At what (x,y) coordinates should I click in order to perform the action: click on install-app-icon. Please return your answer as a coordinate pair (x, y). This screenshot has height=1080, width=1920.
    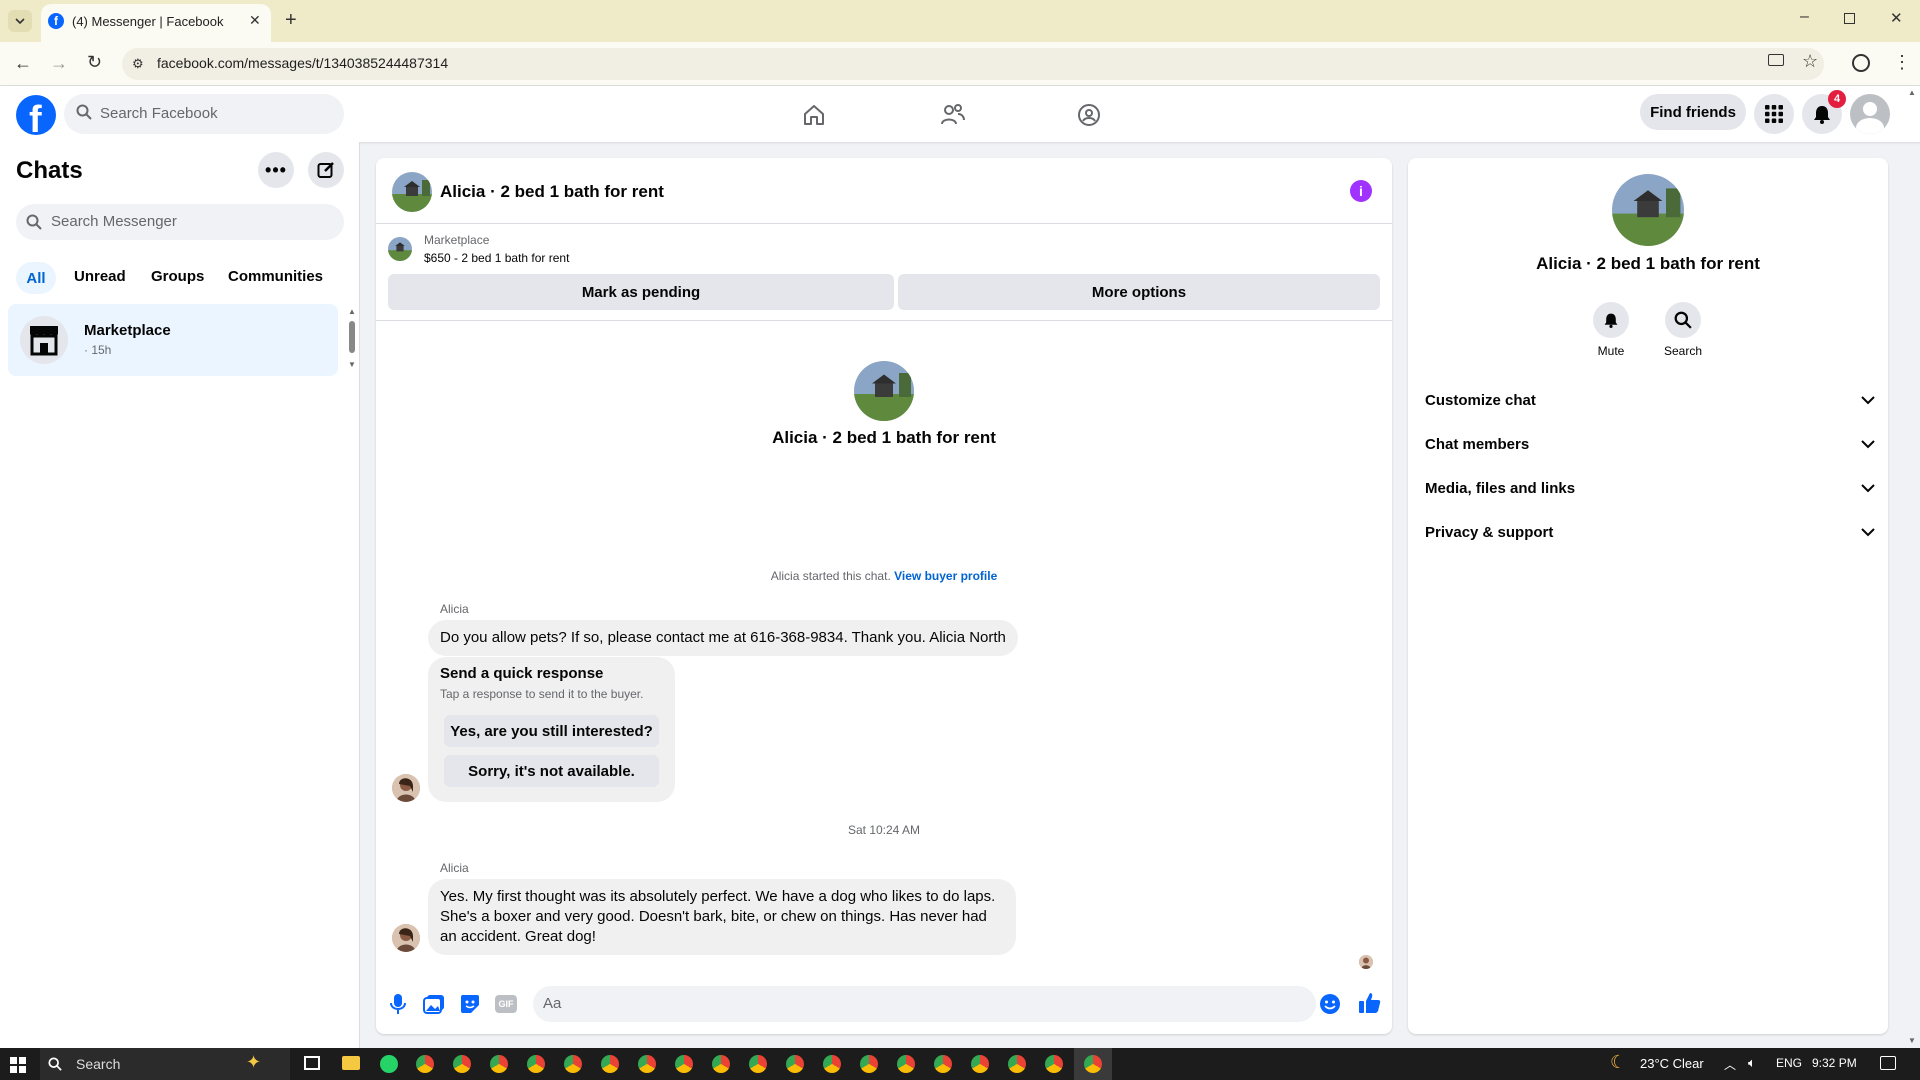
    Looking at the image, I should click on (1776, 60).